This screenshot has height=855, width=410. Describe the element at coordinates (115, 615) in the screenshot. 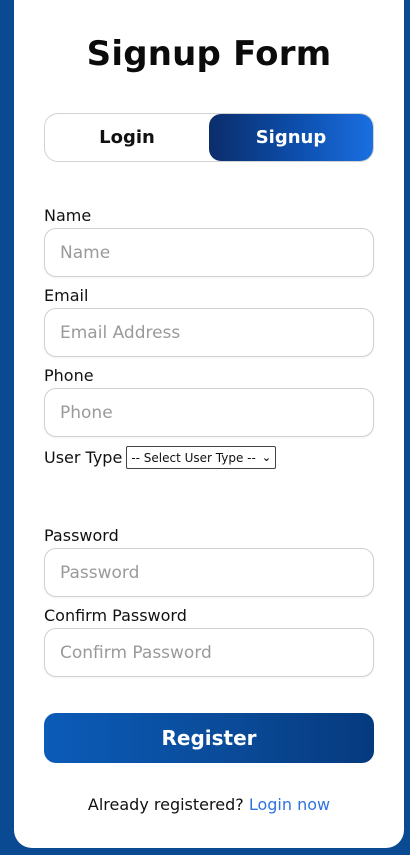

I see `confirm-password-label: Confirm Password` at that location.